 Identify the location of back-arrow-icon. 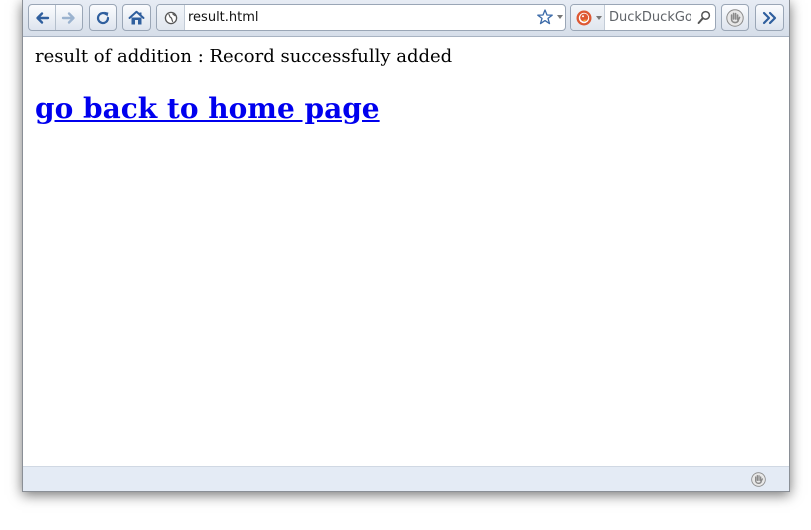
(43, 17).